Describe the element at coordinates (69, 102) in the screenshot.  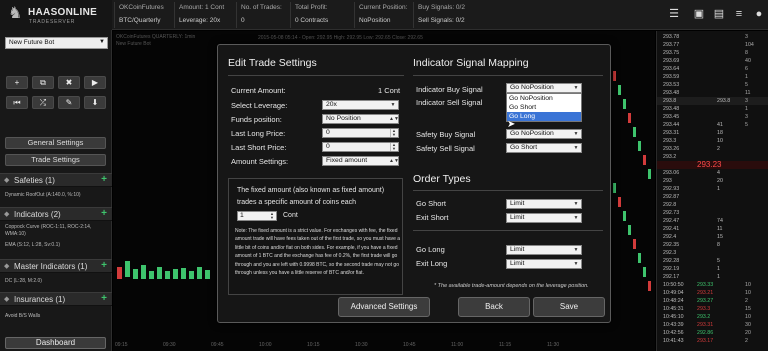
I see `edit-button: ✎` at that location.